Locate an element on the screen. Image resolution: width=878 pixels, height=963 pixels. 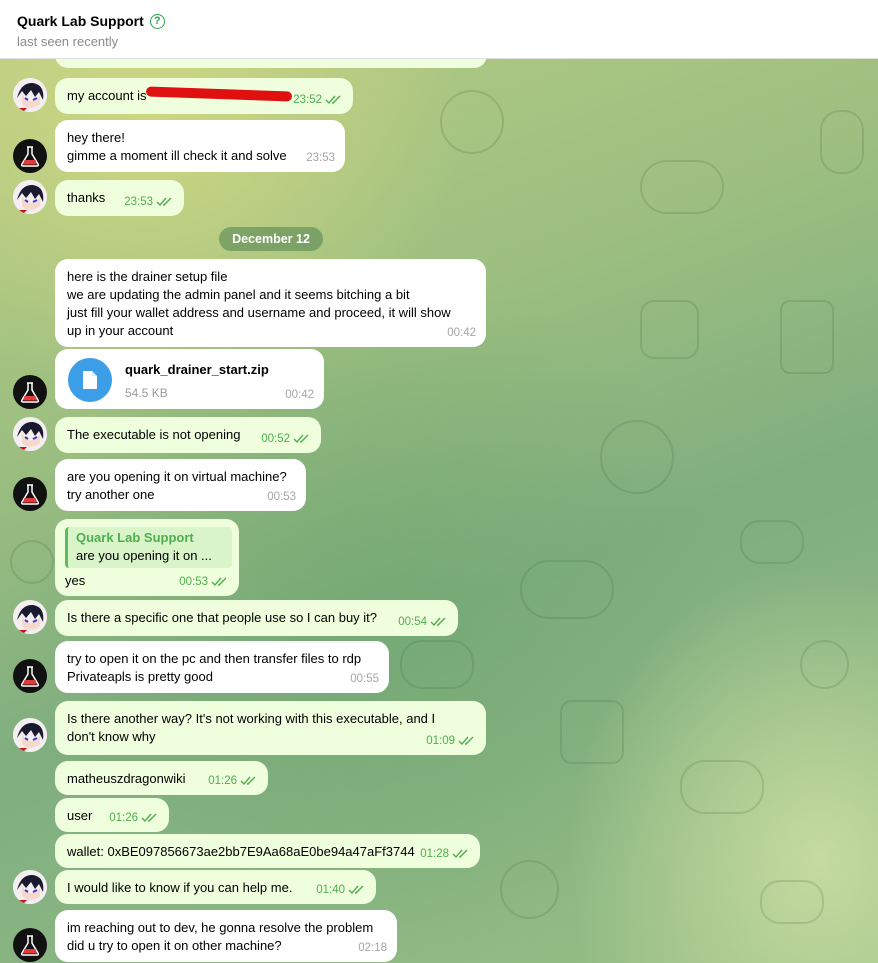
message-bubble-outgoing: The executable is not opening 00:52 is located at coordinates (188, 435).